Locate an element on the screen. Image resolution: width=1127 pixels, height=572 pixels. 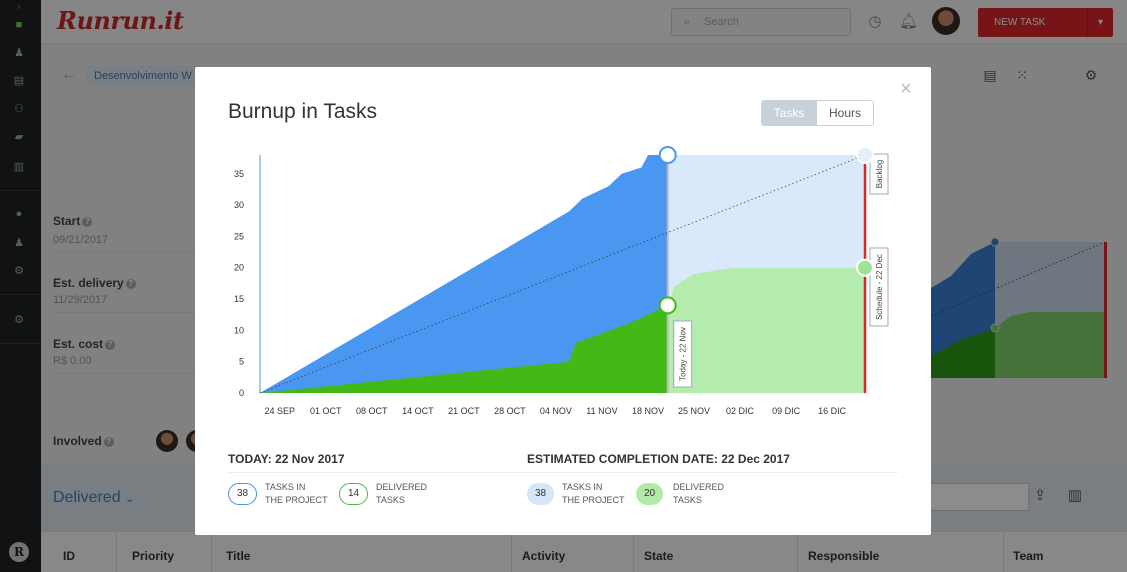
x-tick-label: 09 DIC is located at coordinates (786, 411).